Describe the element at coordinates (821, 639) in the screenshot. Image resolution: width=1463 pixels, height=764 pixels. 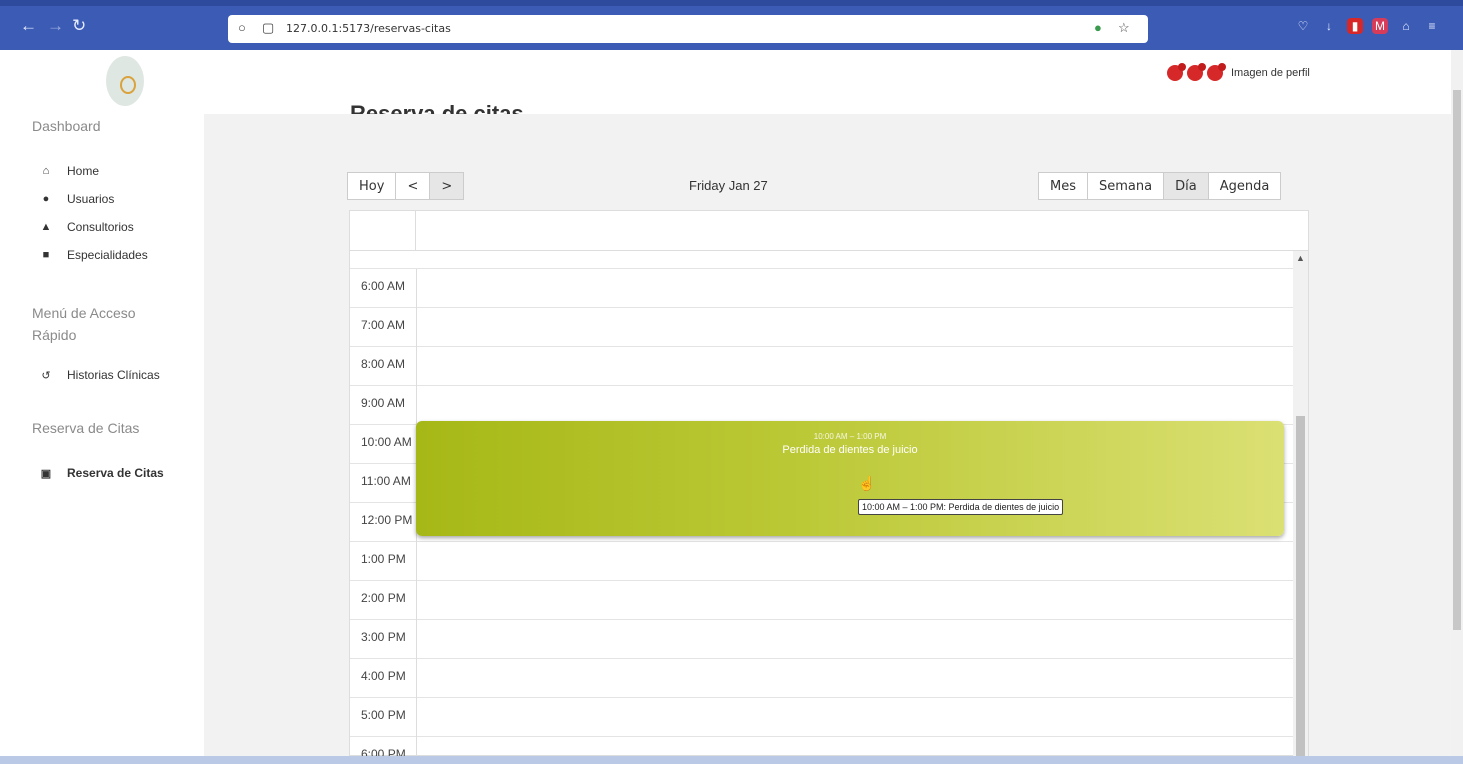
I see `time-slot-row: 3:00 PM` at that location.